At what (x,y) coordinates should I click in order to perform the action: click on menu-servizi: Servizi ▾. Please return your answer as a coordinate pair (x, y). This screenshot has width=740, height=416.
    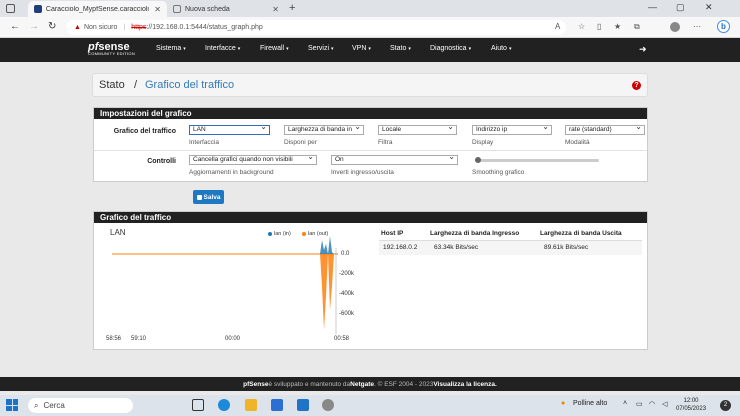
    Looking at the image, I should click on (321, 48).